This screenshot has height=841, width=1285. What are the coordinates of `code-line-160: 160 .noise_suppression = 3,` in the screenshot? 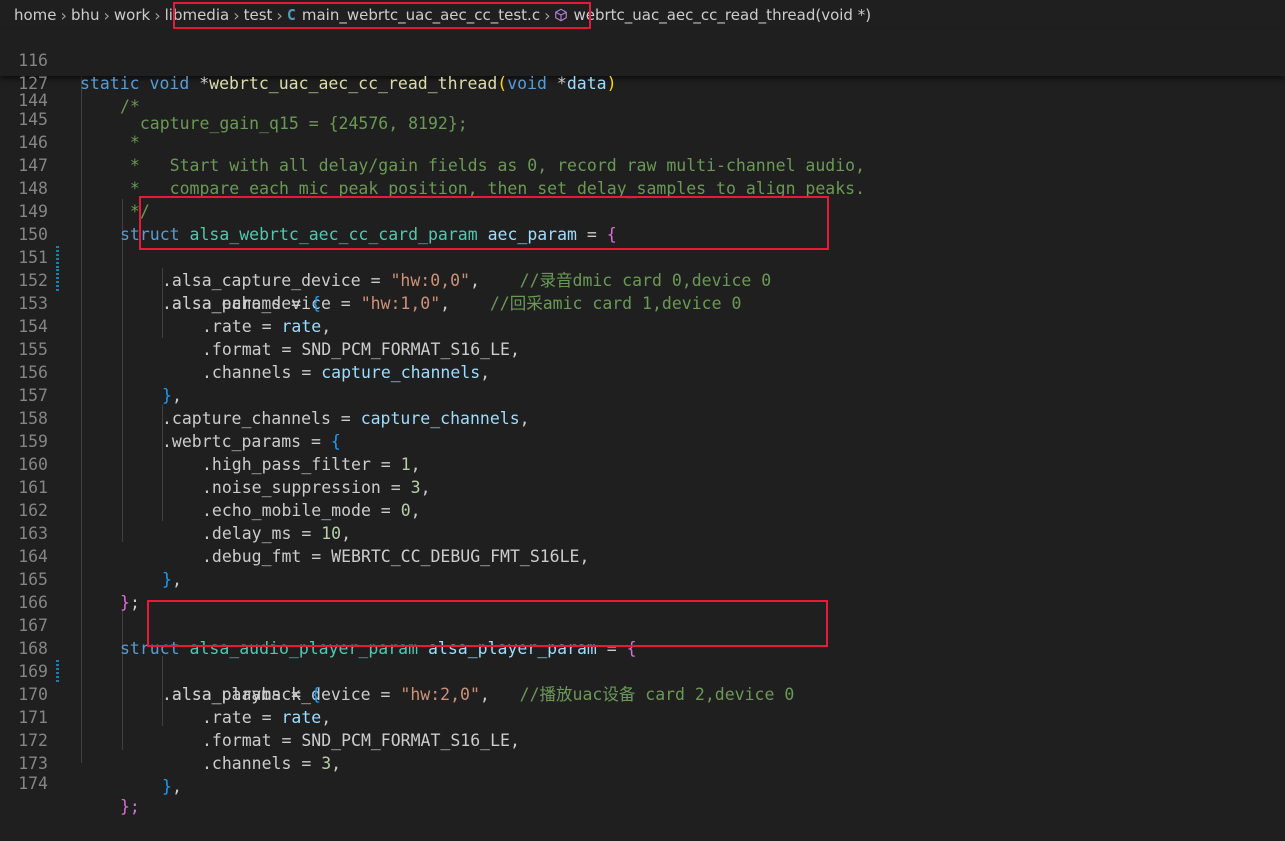 It's located at (642, 463).